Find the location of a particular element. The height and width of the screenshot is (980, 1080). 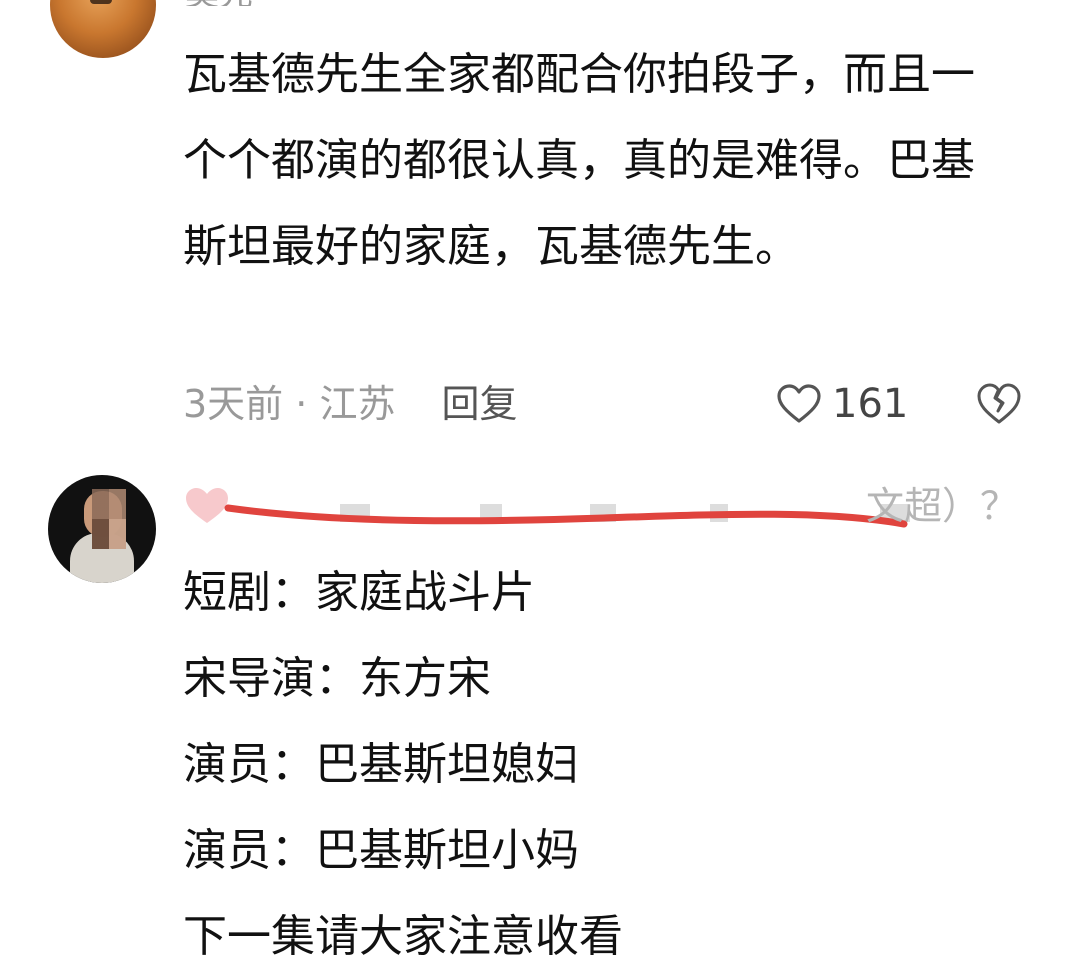

obscured-username: 文超）？ is located at coordinates (605, 506).